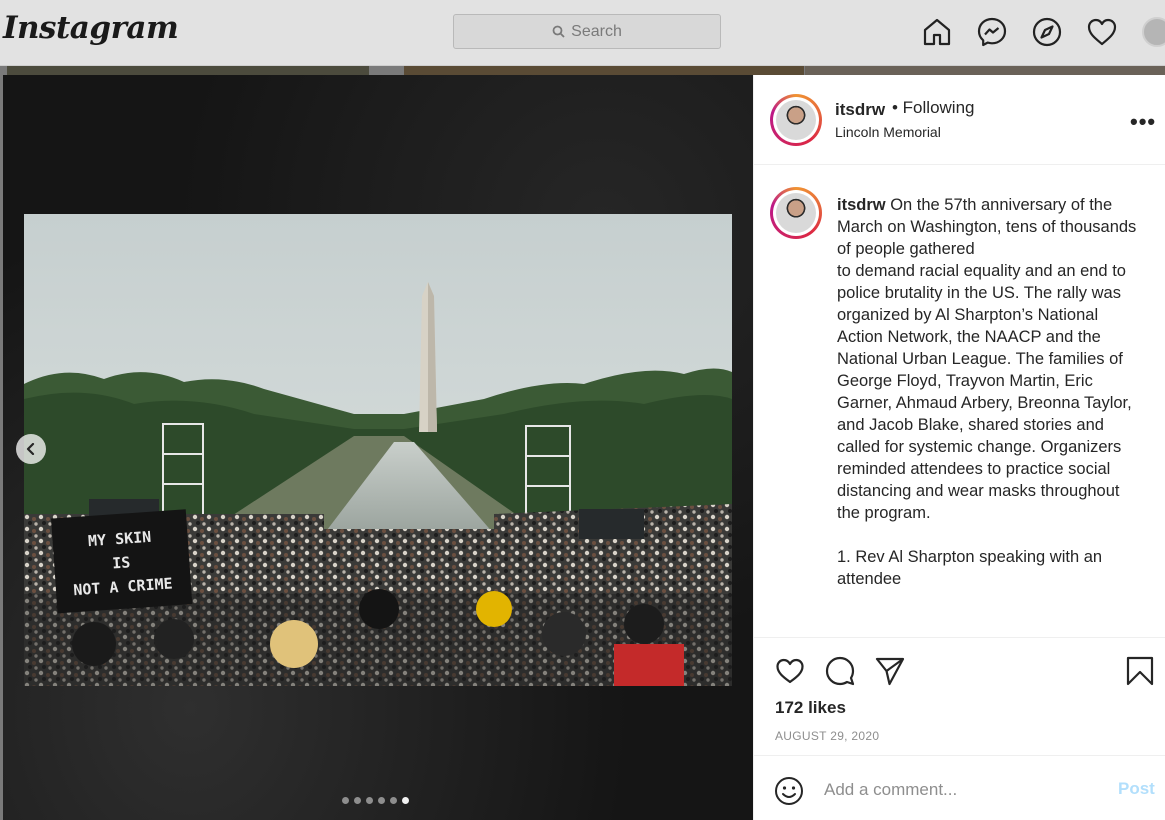 This screenshot has height=820, width=1165. Describe the element at coordinates (1140, 671) in the screenshot. I see `save-bookmark-icon` at that location.